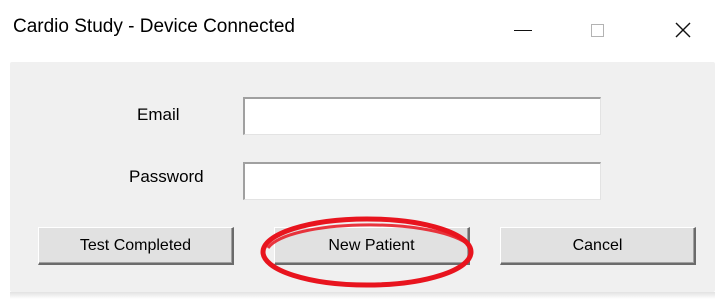 Image resolution: width=720 pixels, height=299 pixels. I want to click on minimize-button, so click(523, 30).